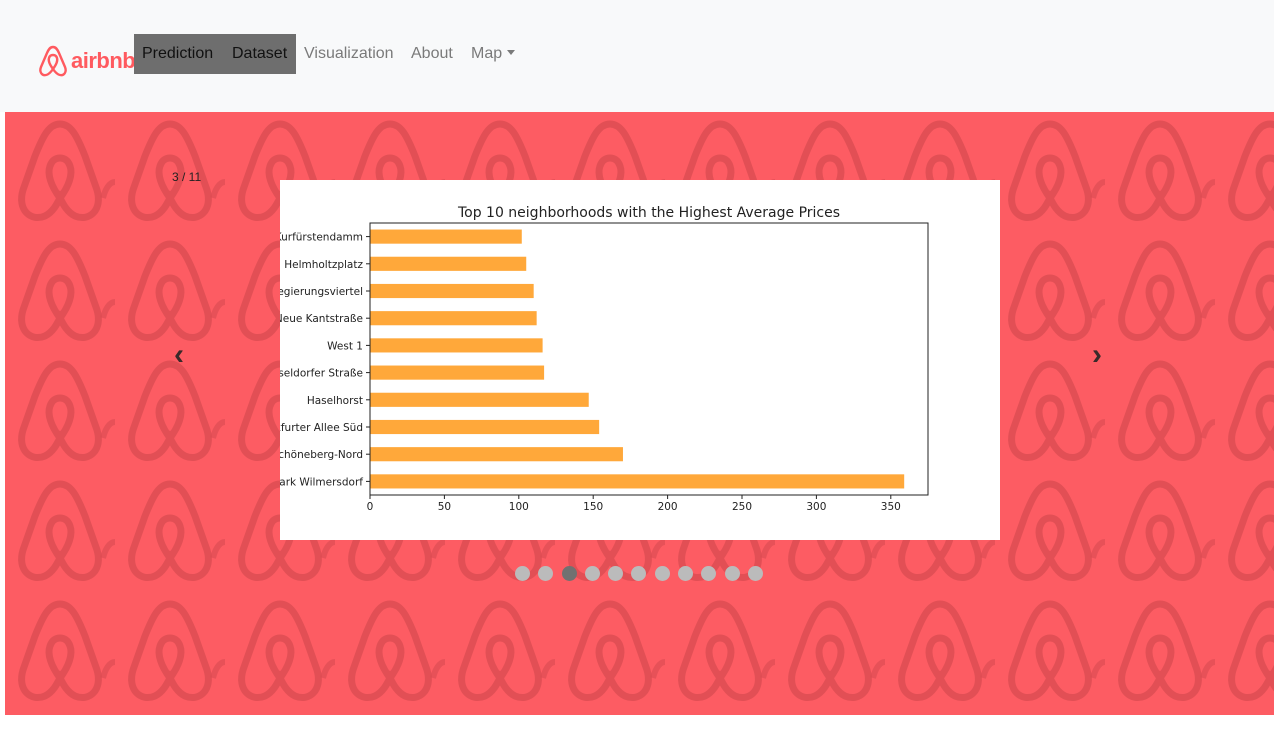 The width and height of the screenshot is (1274, 732). Describe the element at coordinates (349, 54) in the screenshot. I see `nav-link-visualization: Visualization` at that location.